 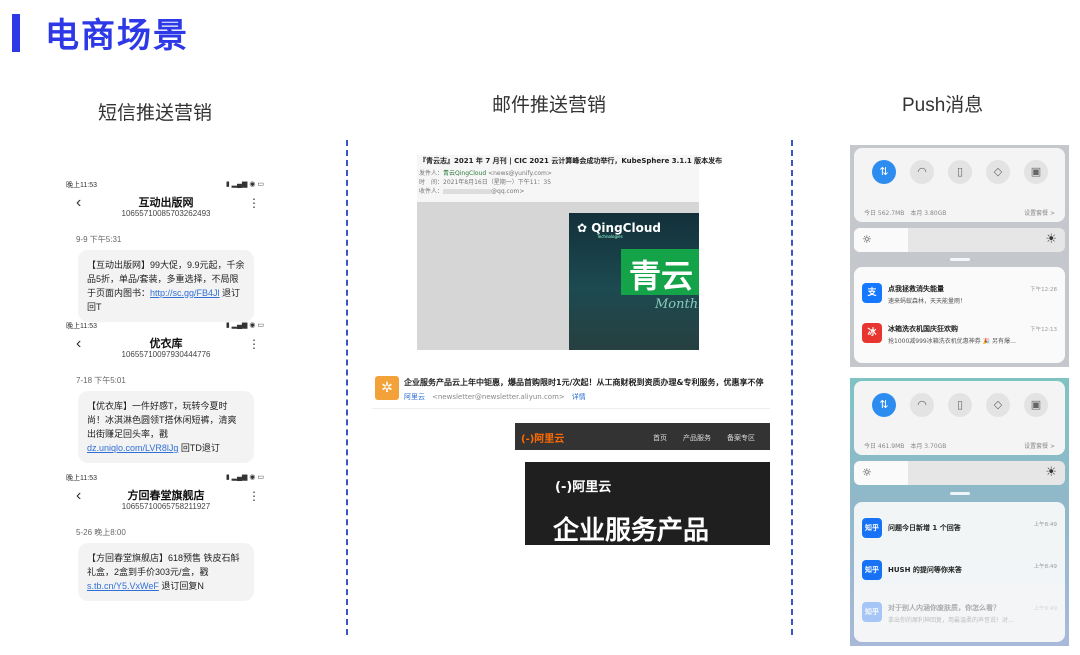 What do you see at coordinates (166, 354) in the screenshot?
I see `sms-contact-number: 10655710097930444776` at bounding box center [166, 354].